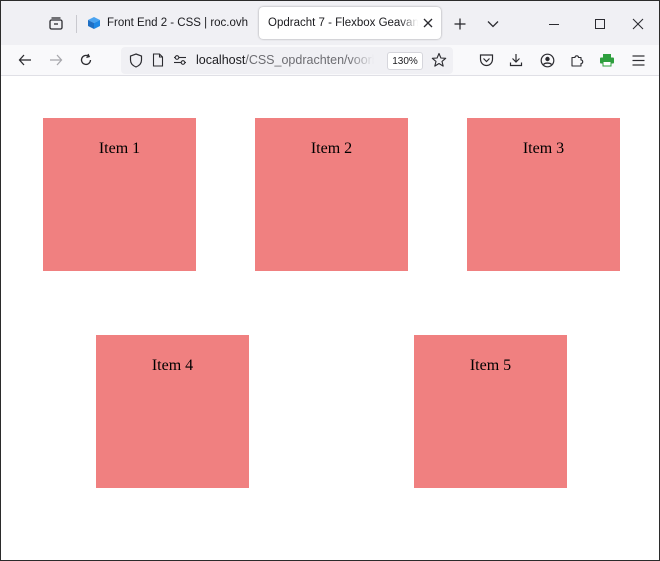 The width and height of the screenshot is (660, 561). What do you see at coordinates (607, 60) in the screenshot?
I see `printer-icon` at bounding box center [607, 60].